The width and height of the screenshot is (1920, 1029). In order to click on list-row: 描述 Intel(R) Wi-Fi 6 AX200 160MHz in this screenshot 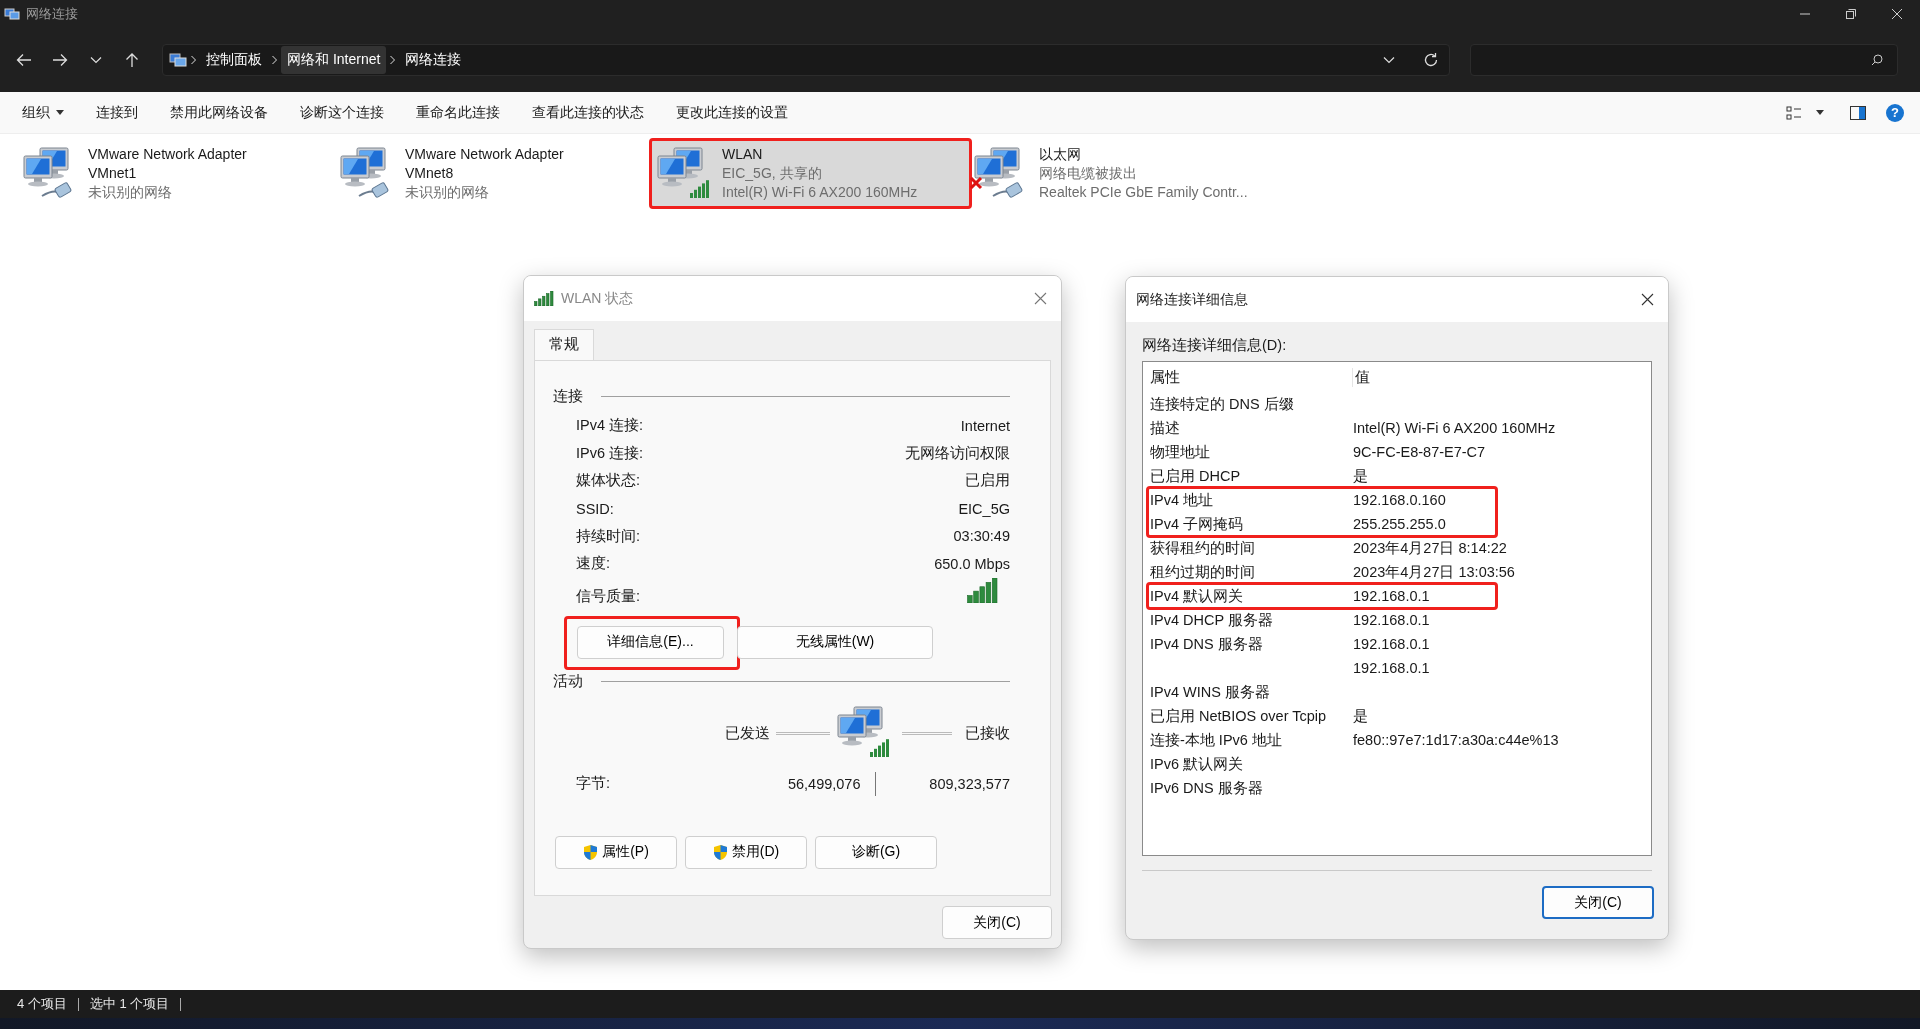, I will do `click(1400, 428)`.